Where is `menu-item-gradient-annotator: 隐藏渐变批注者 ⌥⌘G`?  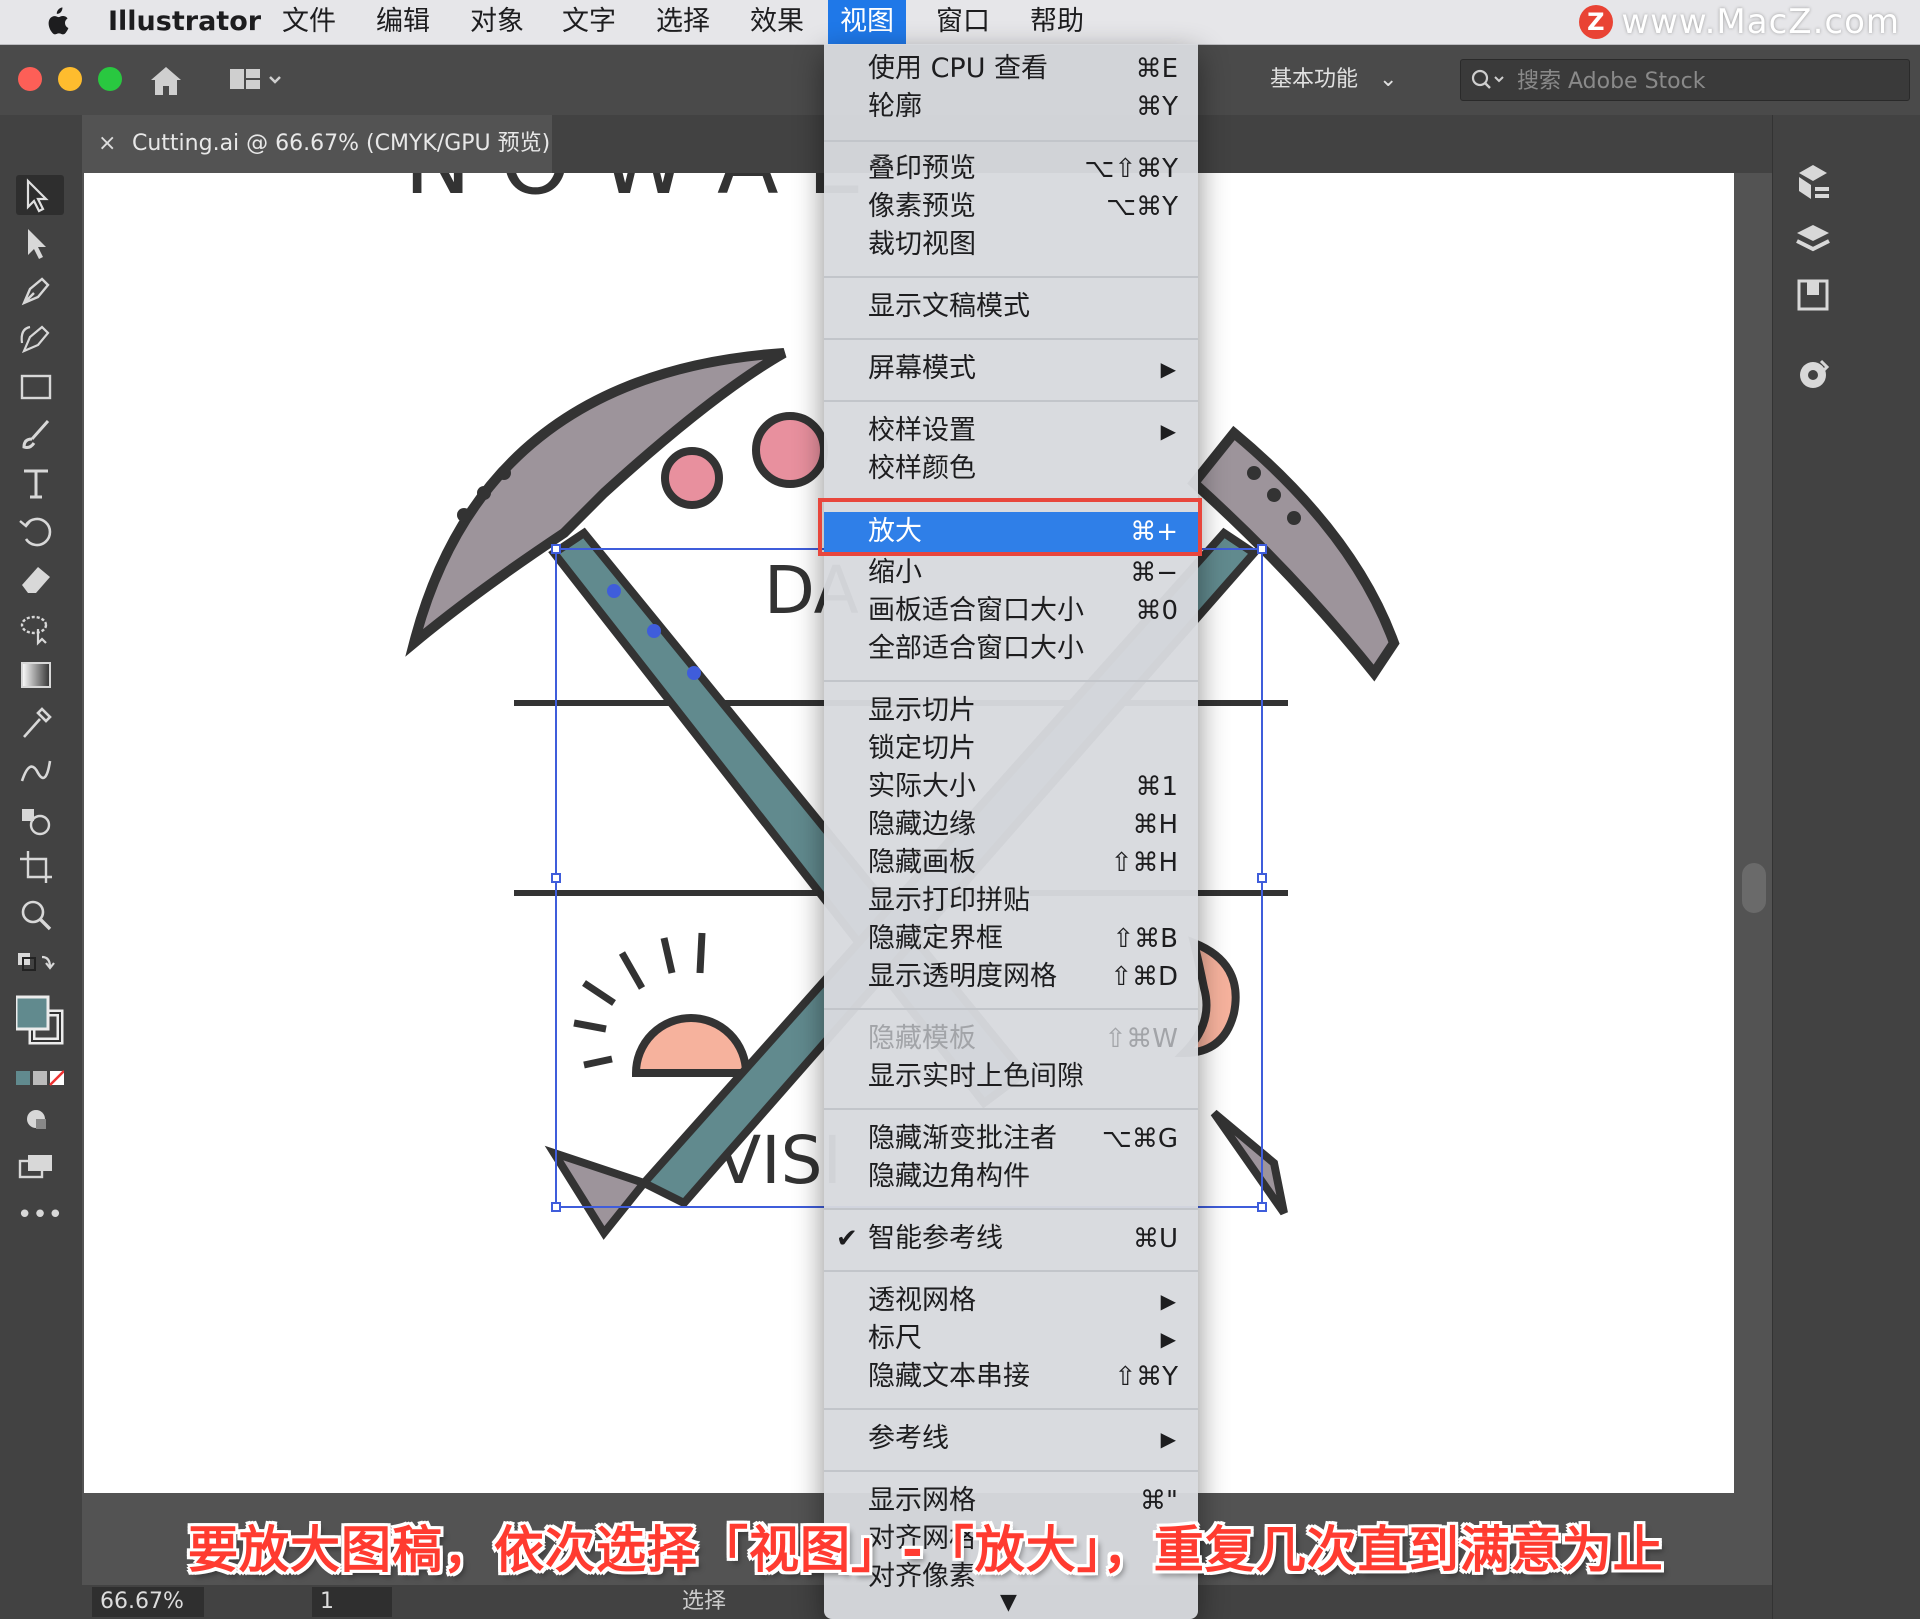 menu-item-gradient-annotator: 隐藏渐变批注者 ⌥⌘G is located at coordinates (1011, 1139).